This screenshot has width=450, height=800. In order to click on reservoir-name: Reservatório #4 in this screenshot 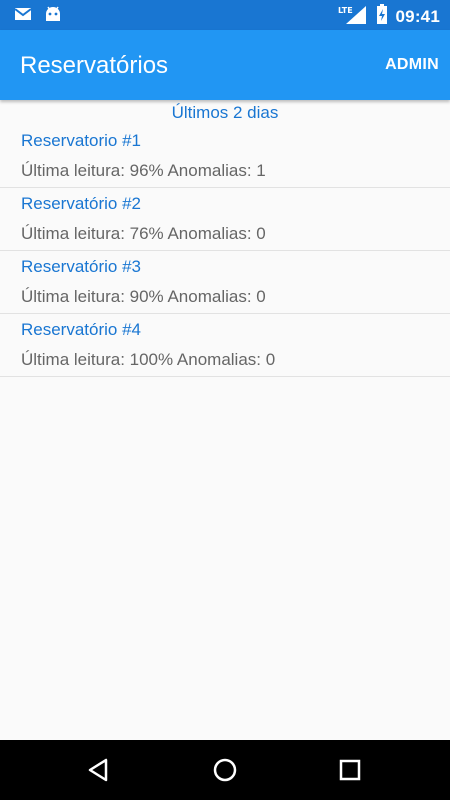, I will do `click(81, 329)`.